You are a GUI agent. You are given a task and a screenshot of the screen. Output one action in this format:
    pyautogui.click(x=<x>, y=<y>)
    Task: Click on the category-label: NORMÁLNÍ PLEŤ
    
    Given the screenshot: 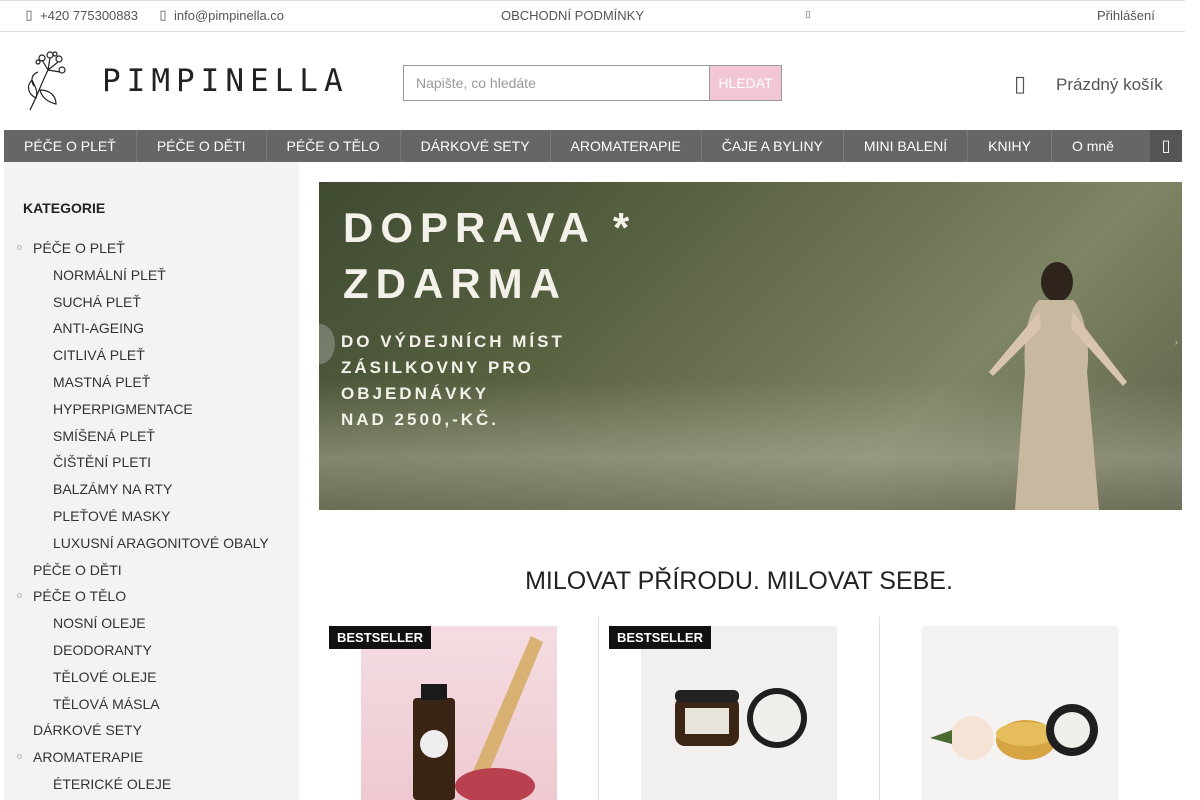 What is the action you would take?
    pyautogui.click(x=109, y=274)
    